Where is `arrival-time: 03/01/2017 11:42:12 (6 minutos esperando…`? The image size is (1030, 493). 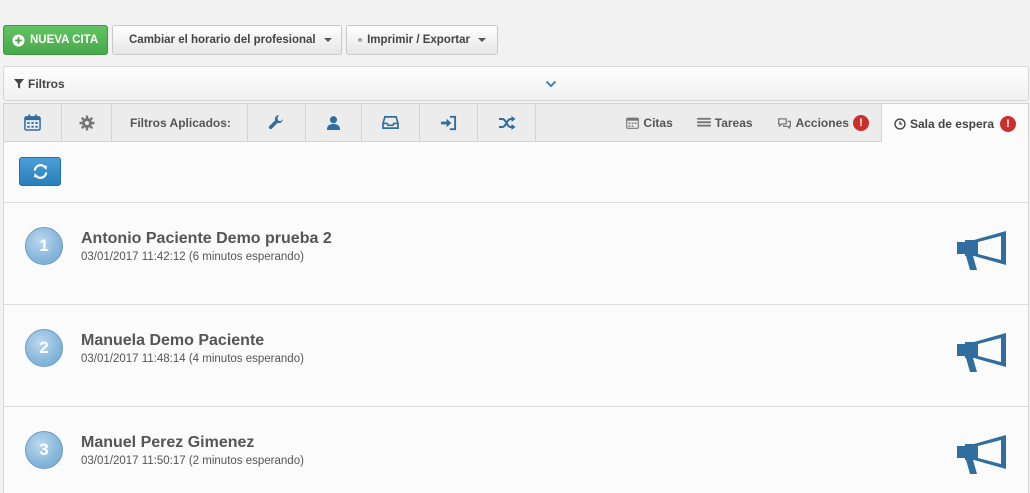 arrival-time: 03/01/2017 11:42:12 (6 minutos esperando… is located at coordinates (192, 257).